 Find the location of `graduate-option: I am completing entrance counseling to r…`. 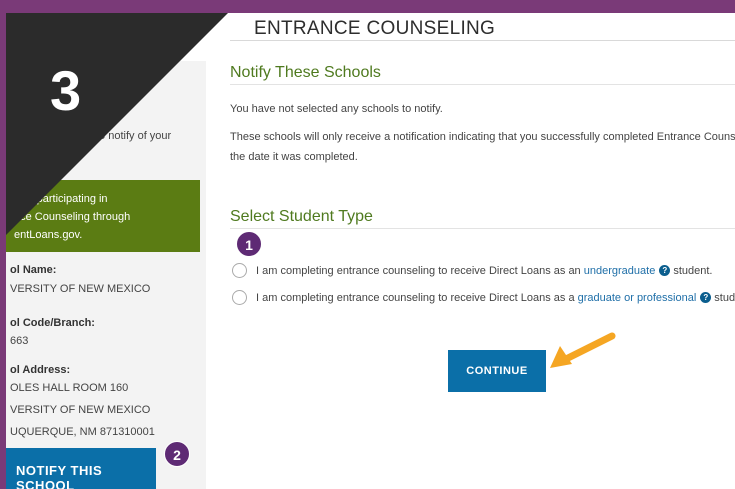

graduate-option: I am completing entrance counseling to r… is located at coordinates (483, 297).